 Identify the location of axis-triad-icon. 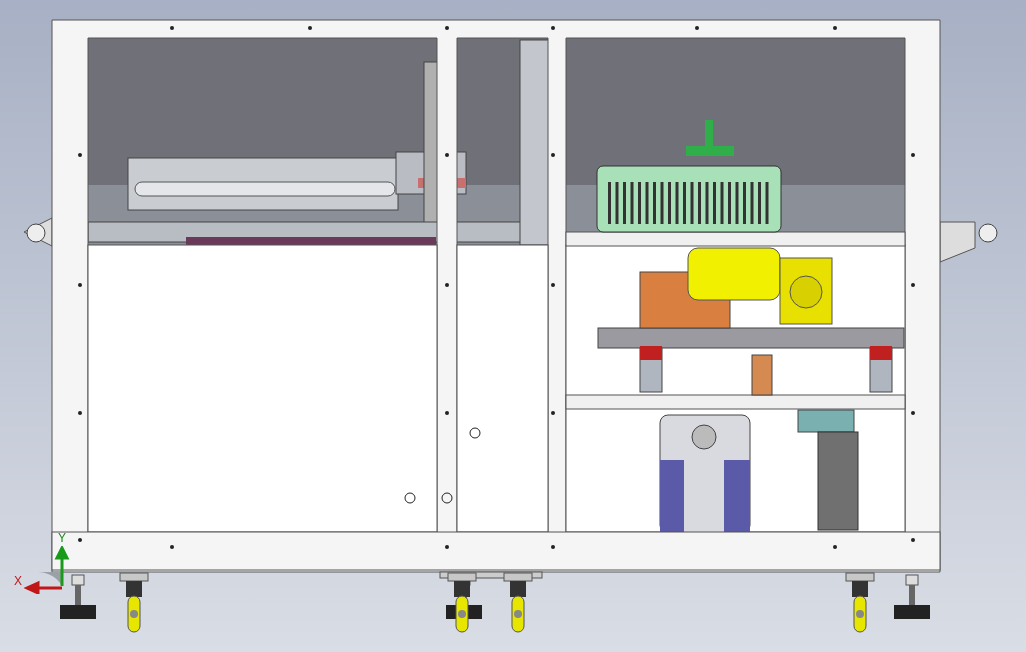
(48, 570).